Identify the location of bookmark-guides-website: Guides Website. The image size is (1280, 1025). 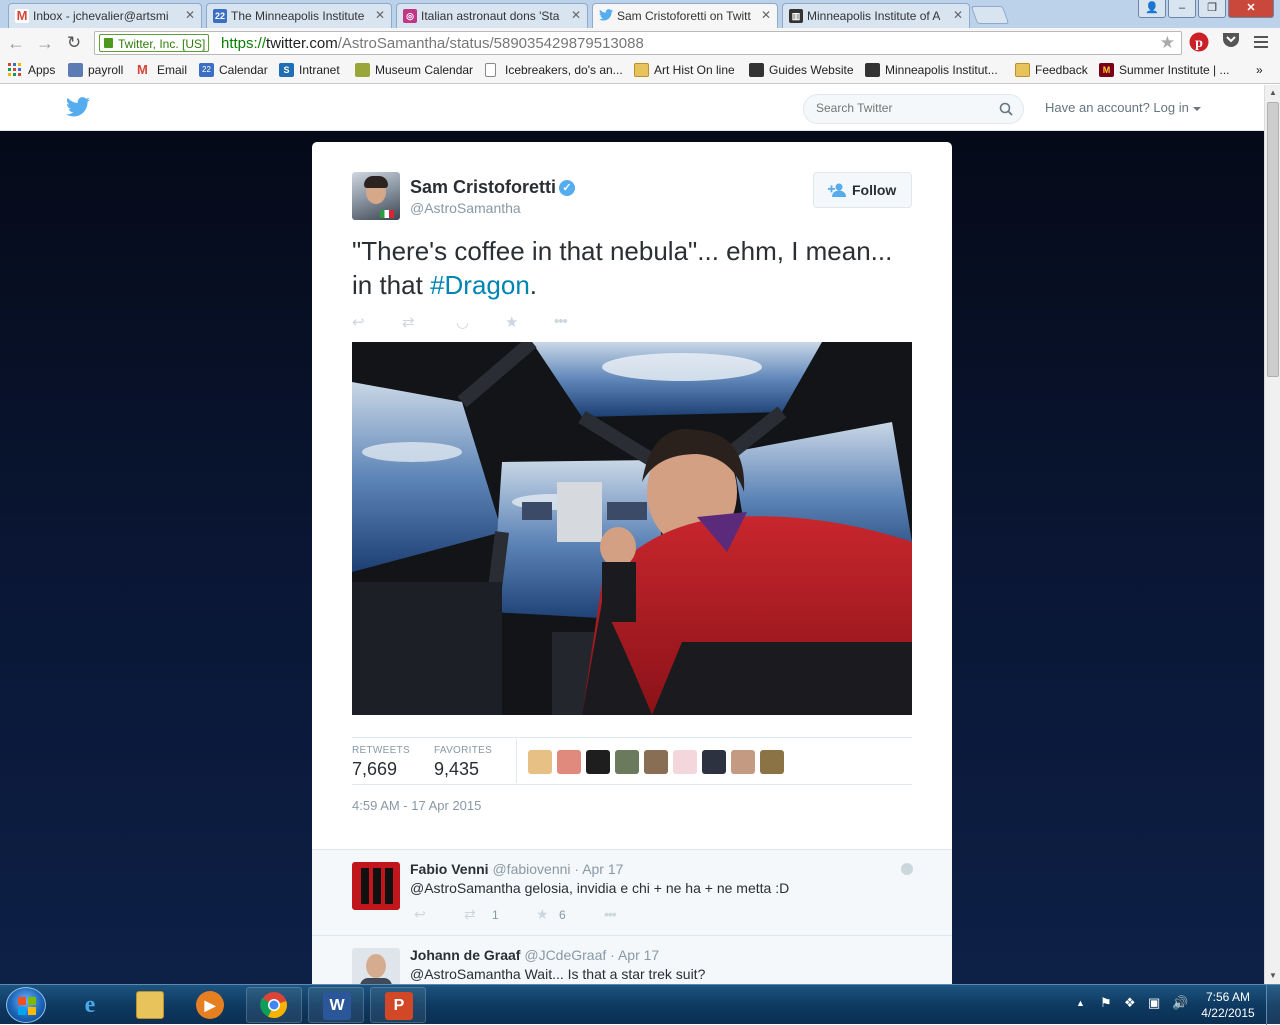
(801, 70).